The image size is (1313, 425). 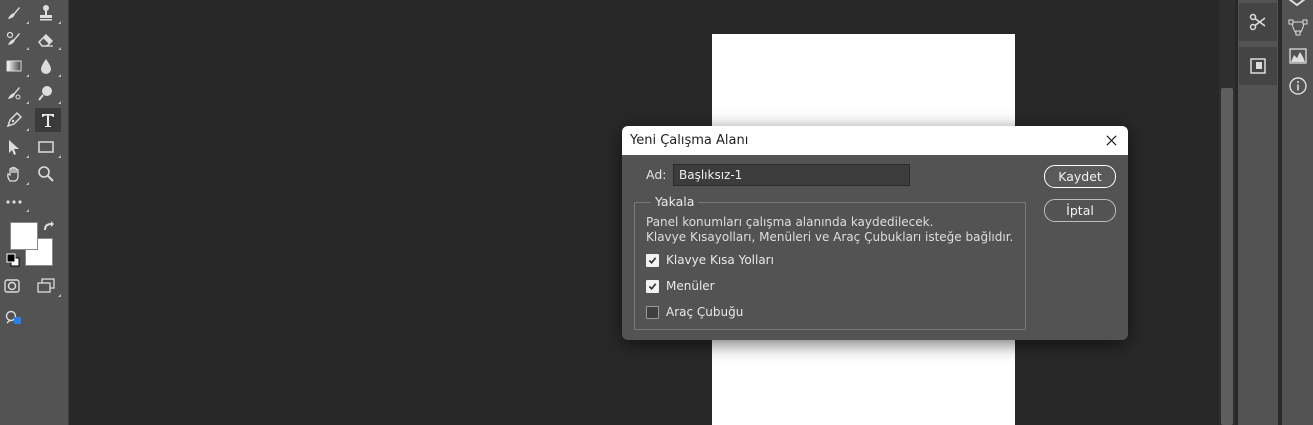 I want to click on tools-panel, so click(x=34, y=212).